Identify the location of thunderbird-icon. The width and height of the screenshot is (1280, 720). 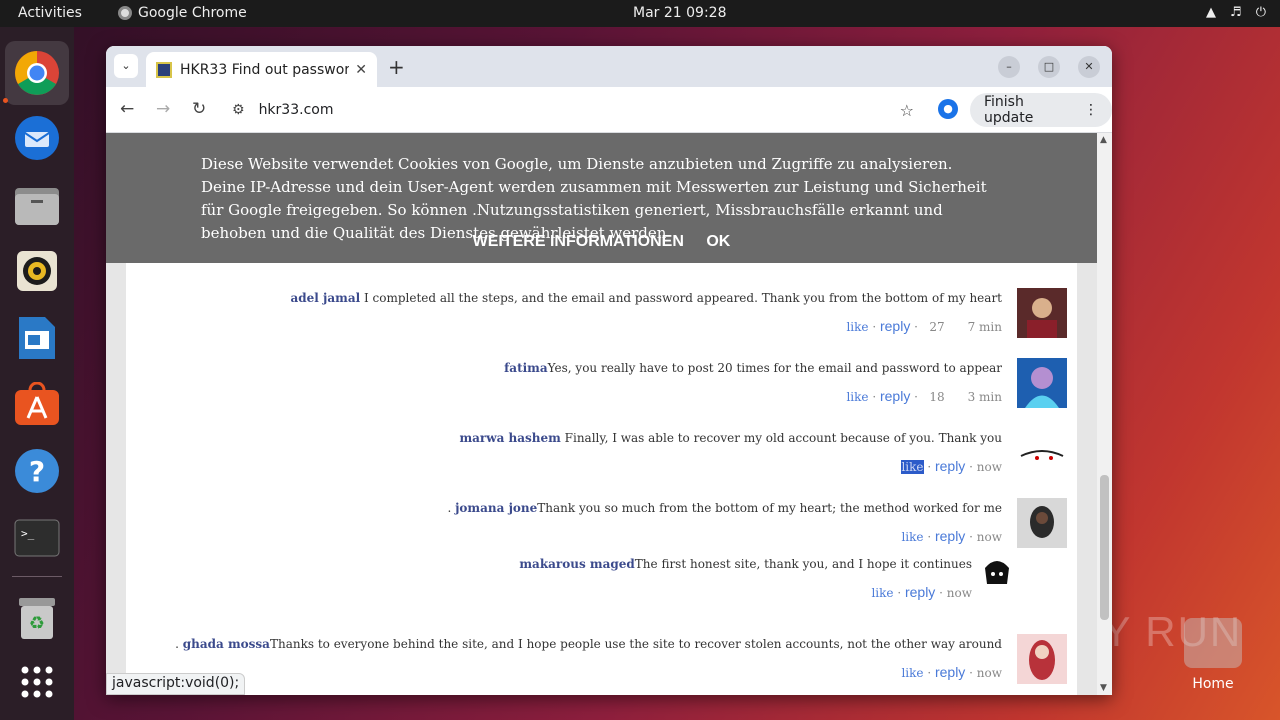
(37, 138).